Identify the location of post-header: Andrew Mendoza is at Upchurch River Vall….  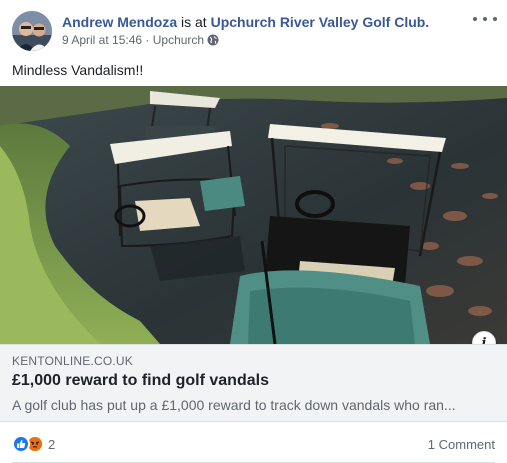
(245, 22).